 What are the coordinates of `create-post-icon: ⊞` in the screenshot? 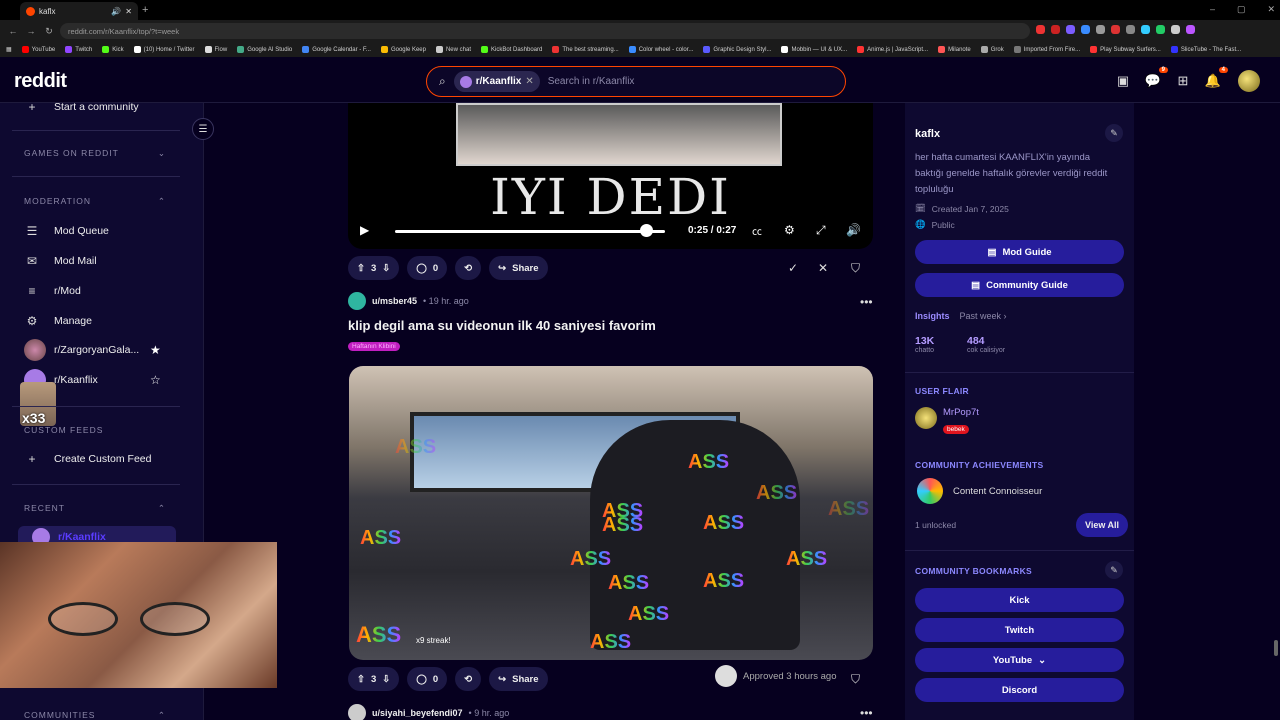 It's located at (1183, 81).